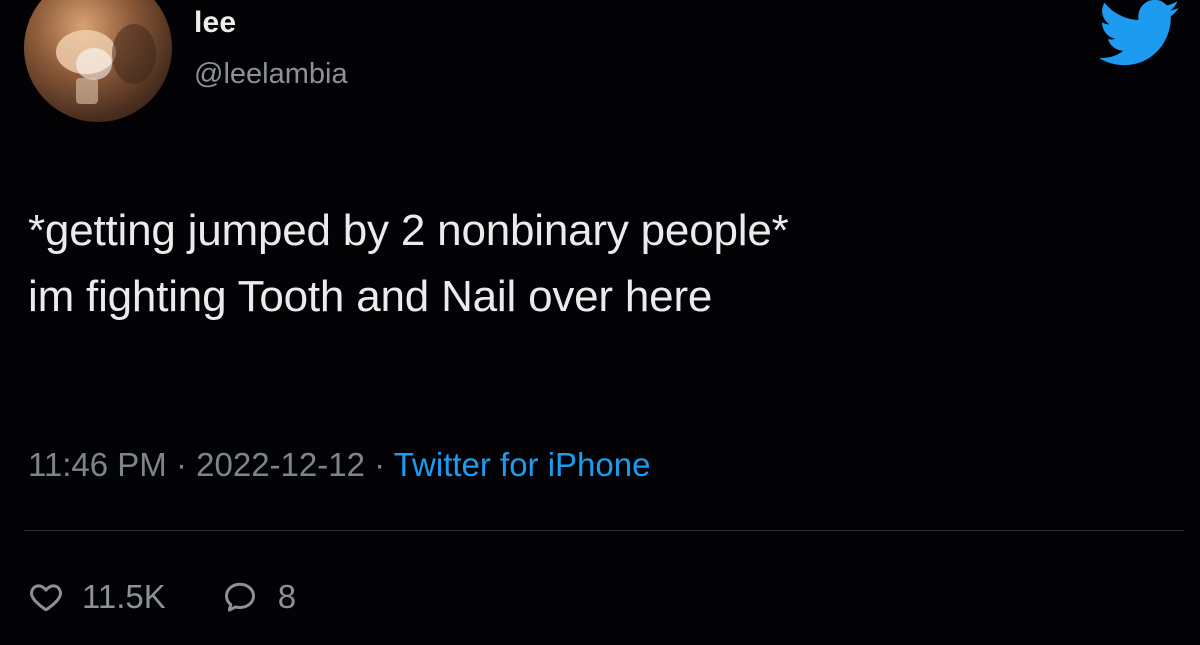 The image size is (1200, 645). What do you see at coordinates (124, 596) in the screenshot?
I see `like-count: 11.5K` at bounding box center [124, 596].